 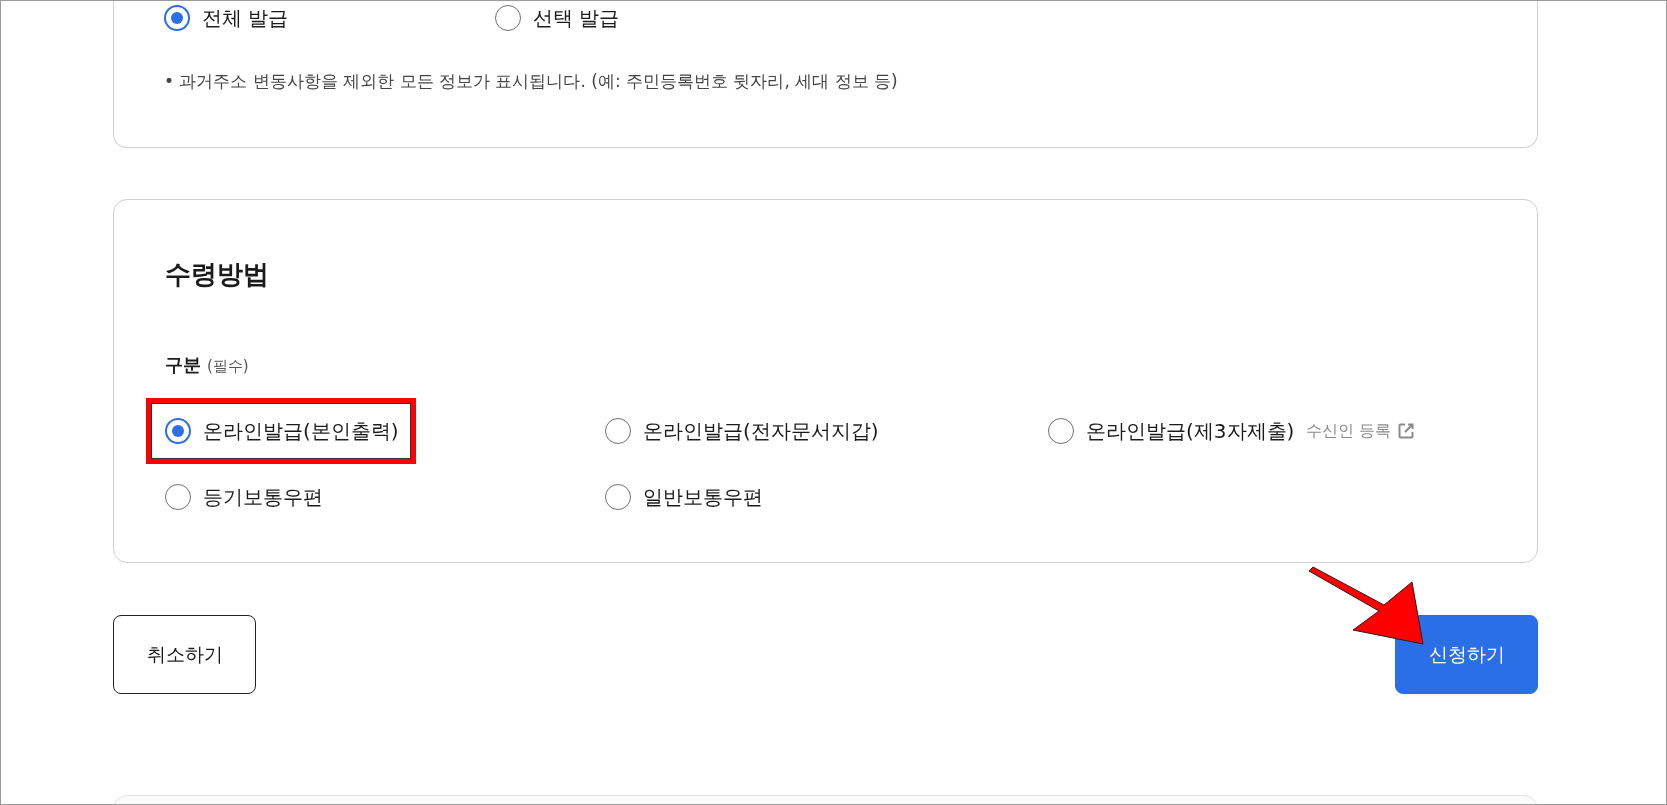 What do you see at coordinates (1466, 654) in the screenshot?
I see `submit-button: 신청하기` at bounding box center [1466, 654].